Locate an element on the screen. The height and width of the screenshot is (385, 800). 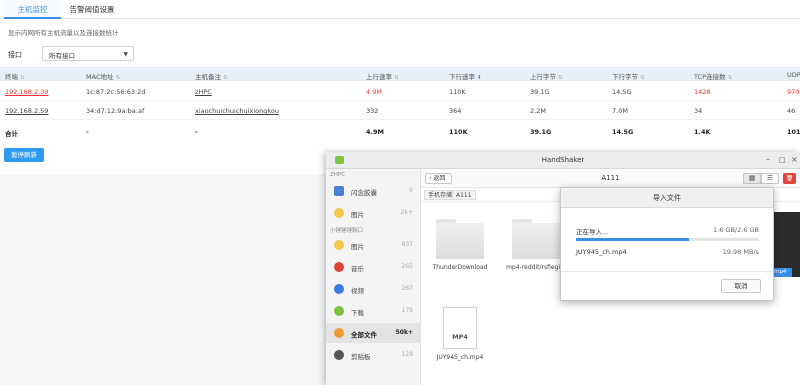
sidebar-item-count: 179 is located at coordinates (407, 310).